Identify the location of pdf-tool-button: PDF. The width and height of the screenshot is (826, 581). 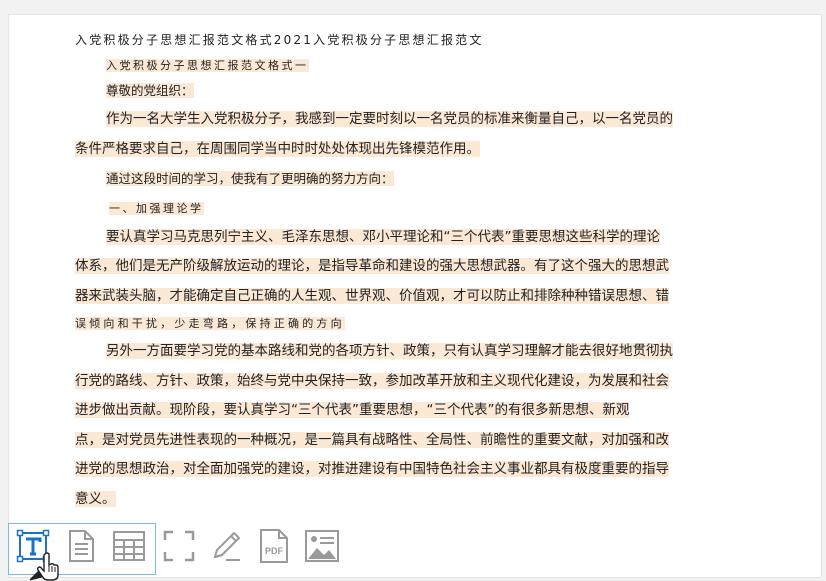
(274, 546).